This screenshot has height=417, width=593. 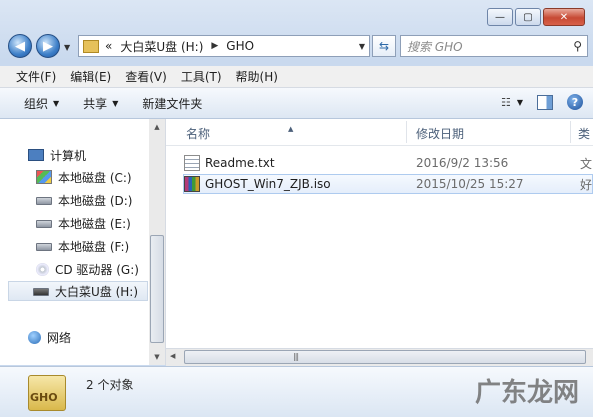 I want to click on search-input: 搜索 GHO ⚲, so click(x=494, y=46).